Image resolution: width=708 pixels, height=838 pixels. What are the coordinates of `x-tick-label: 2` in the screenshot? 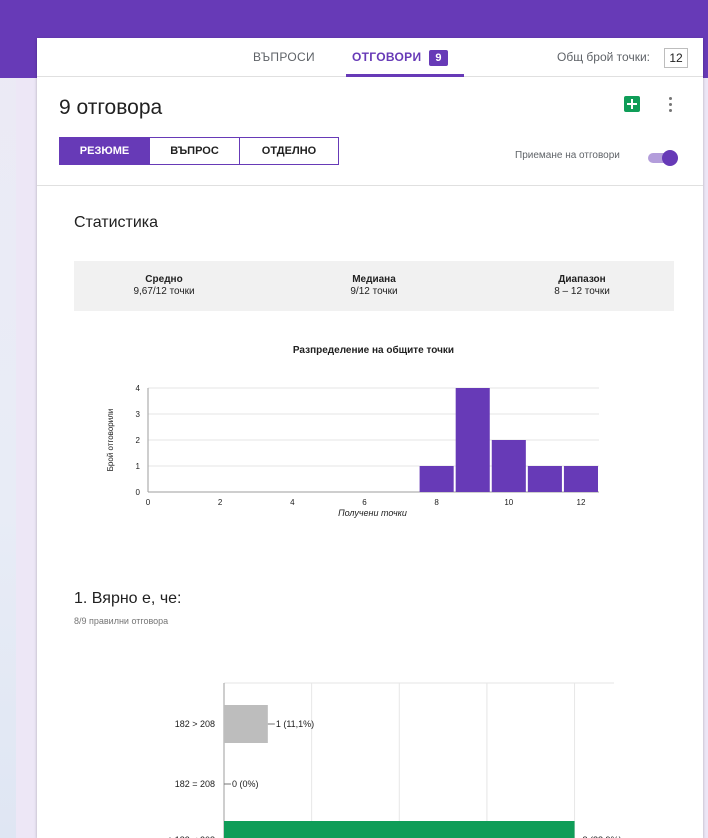 It's located at (220, 502).